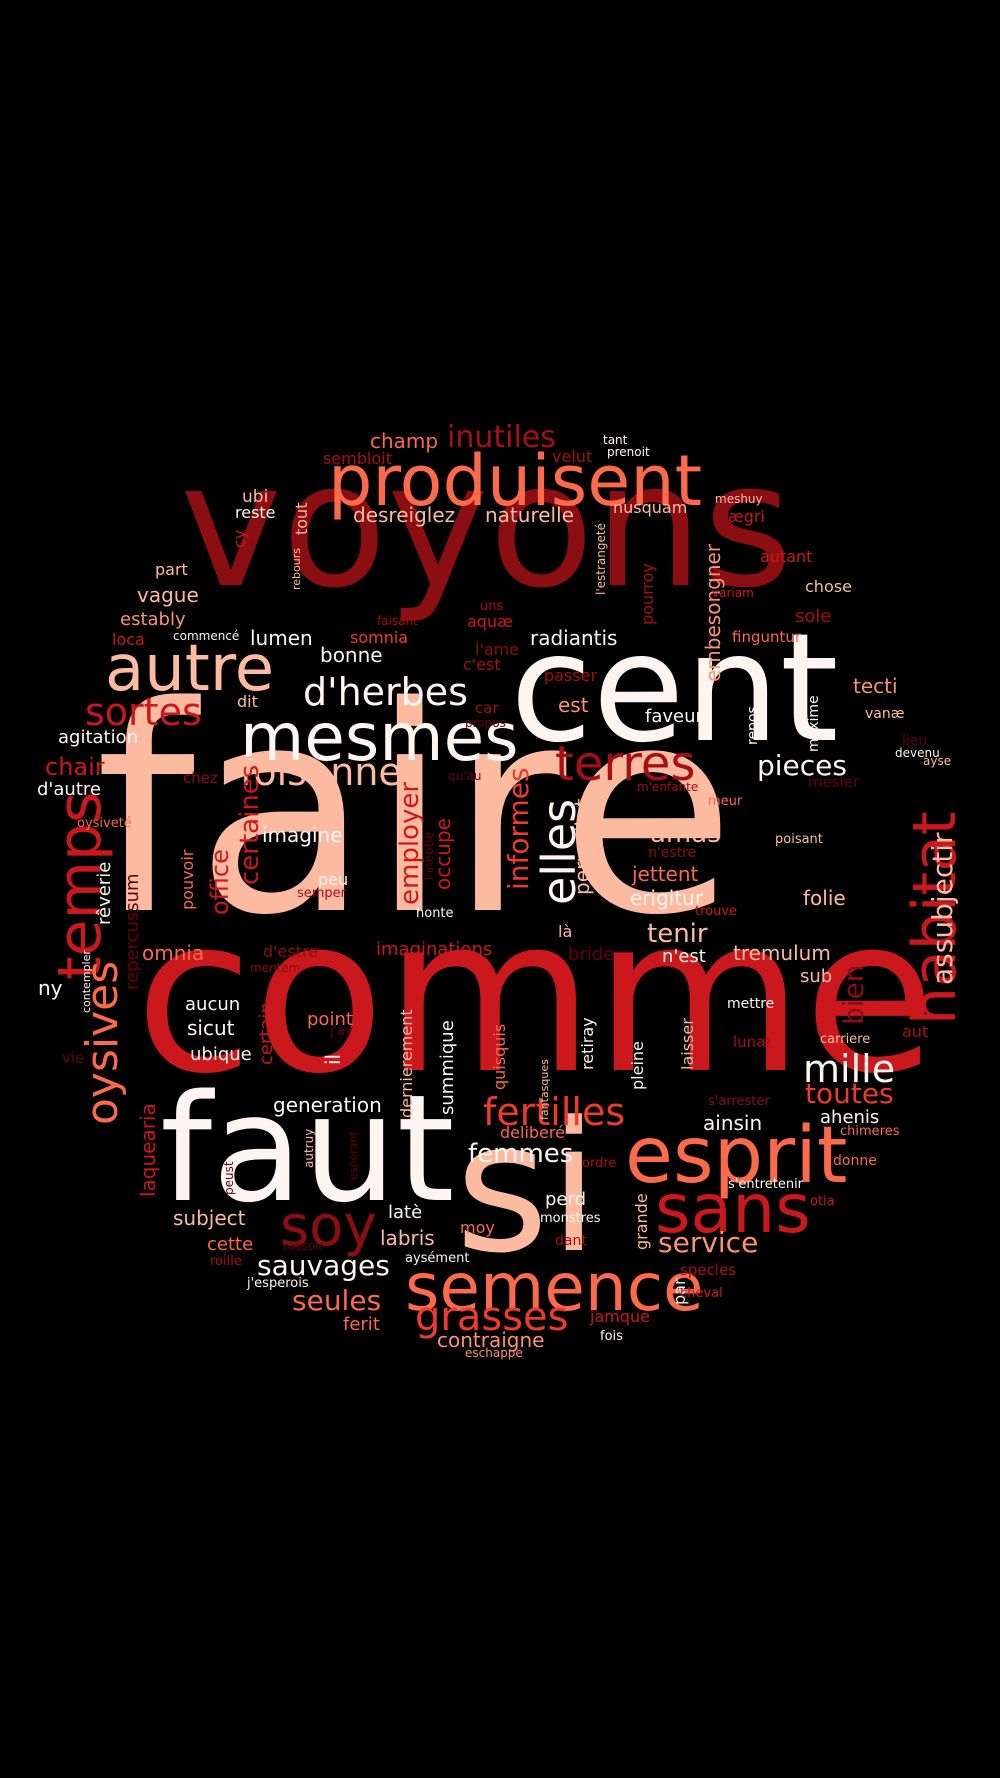 The image size is (1000, 1778). Describe the element at coordinates (570, 1218) in the screenshot. I see `cloud-word: monstres` at that location.